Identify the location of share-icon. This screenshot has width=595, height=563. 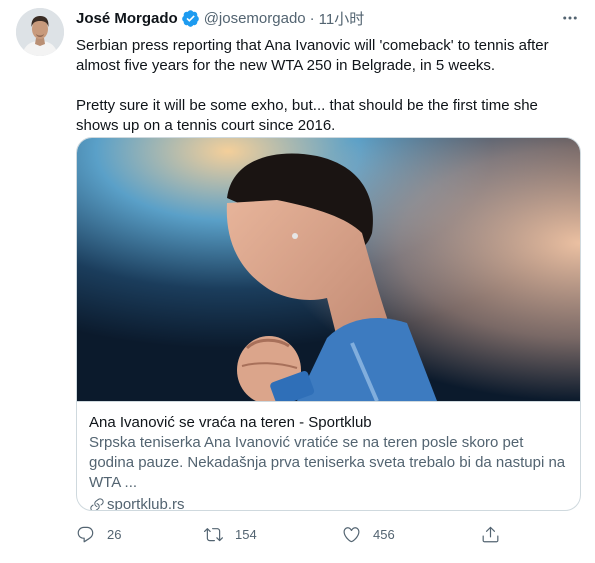
(490, 534).